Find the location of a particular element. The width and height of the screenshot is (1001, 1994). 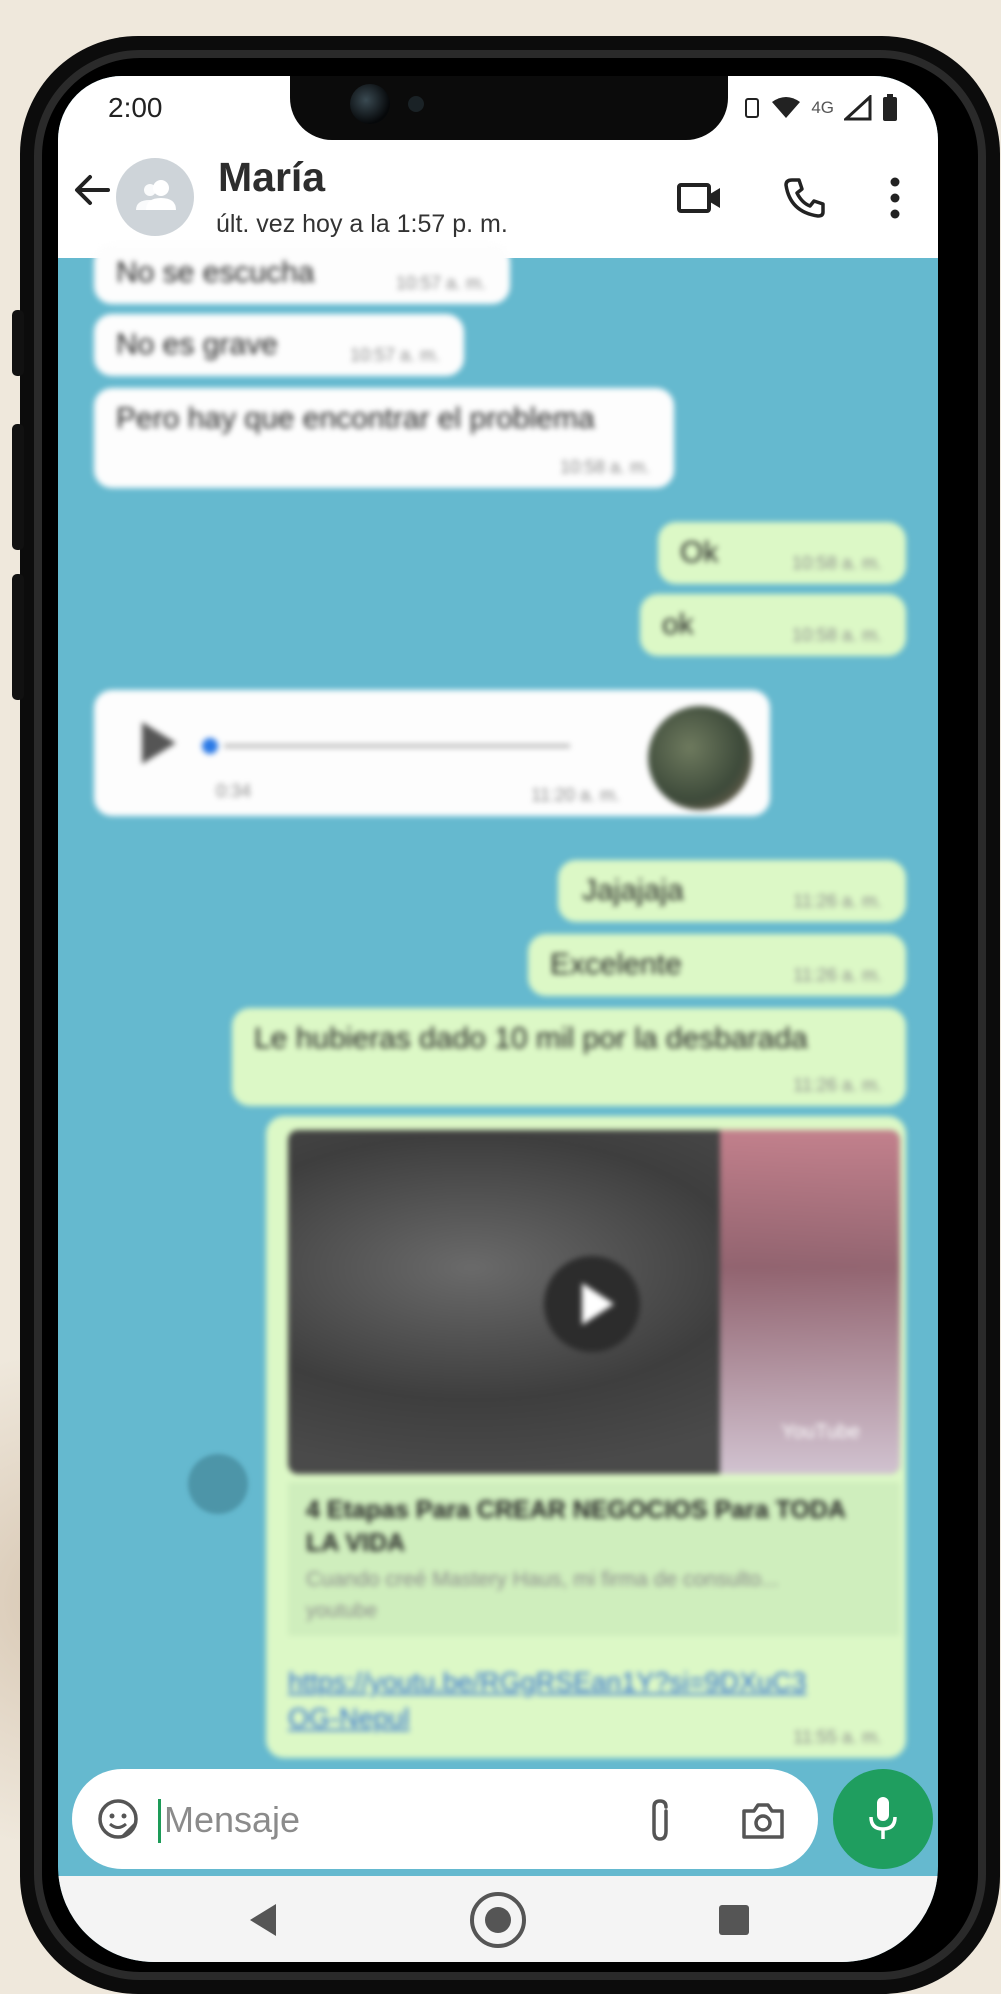

audio-waveform is located at coordinates (397, 746).